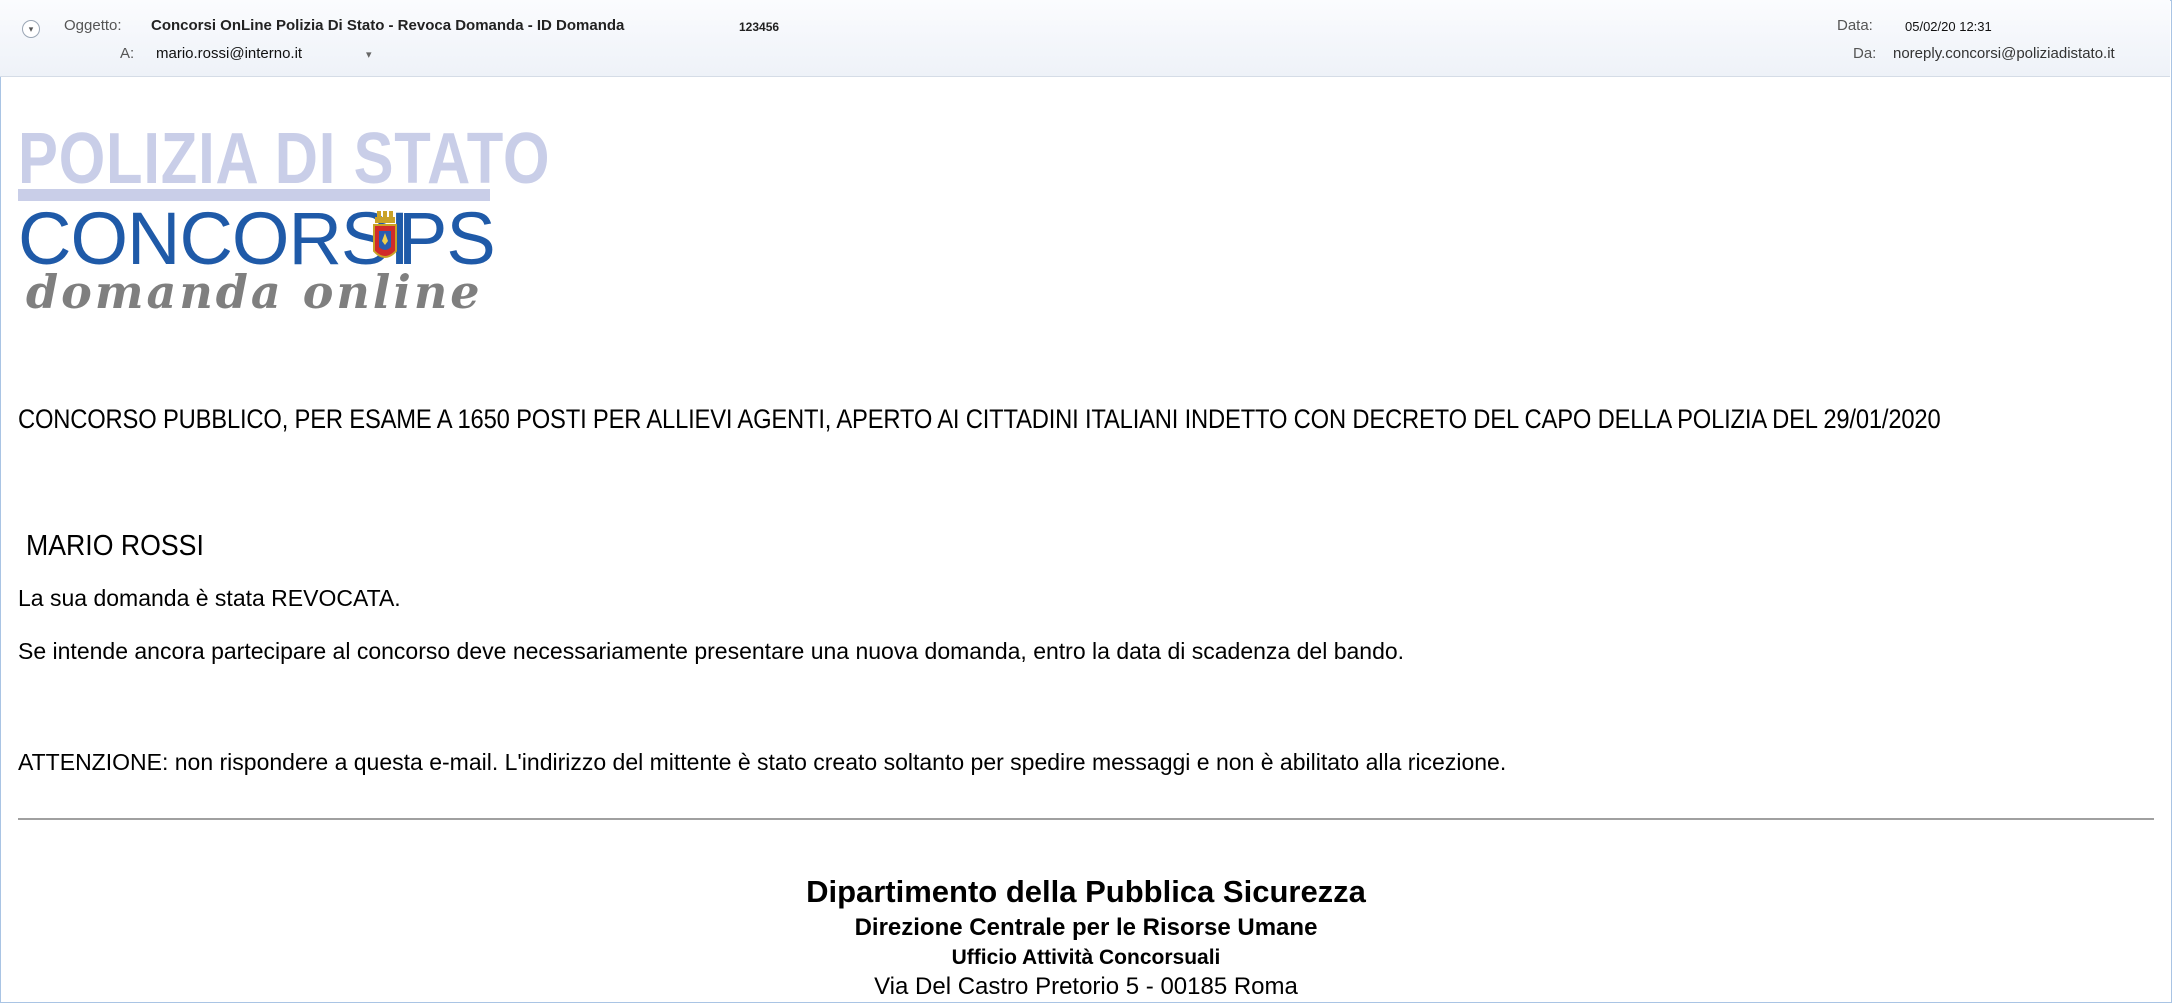  Describe the element at coordinates (93, 25) in the screenshot. I see `subject-label: Oggetto:` at that location.